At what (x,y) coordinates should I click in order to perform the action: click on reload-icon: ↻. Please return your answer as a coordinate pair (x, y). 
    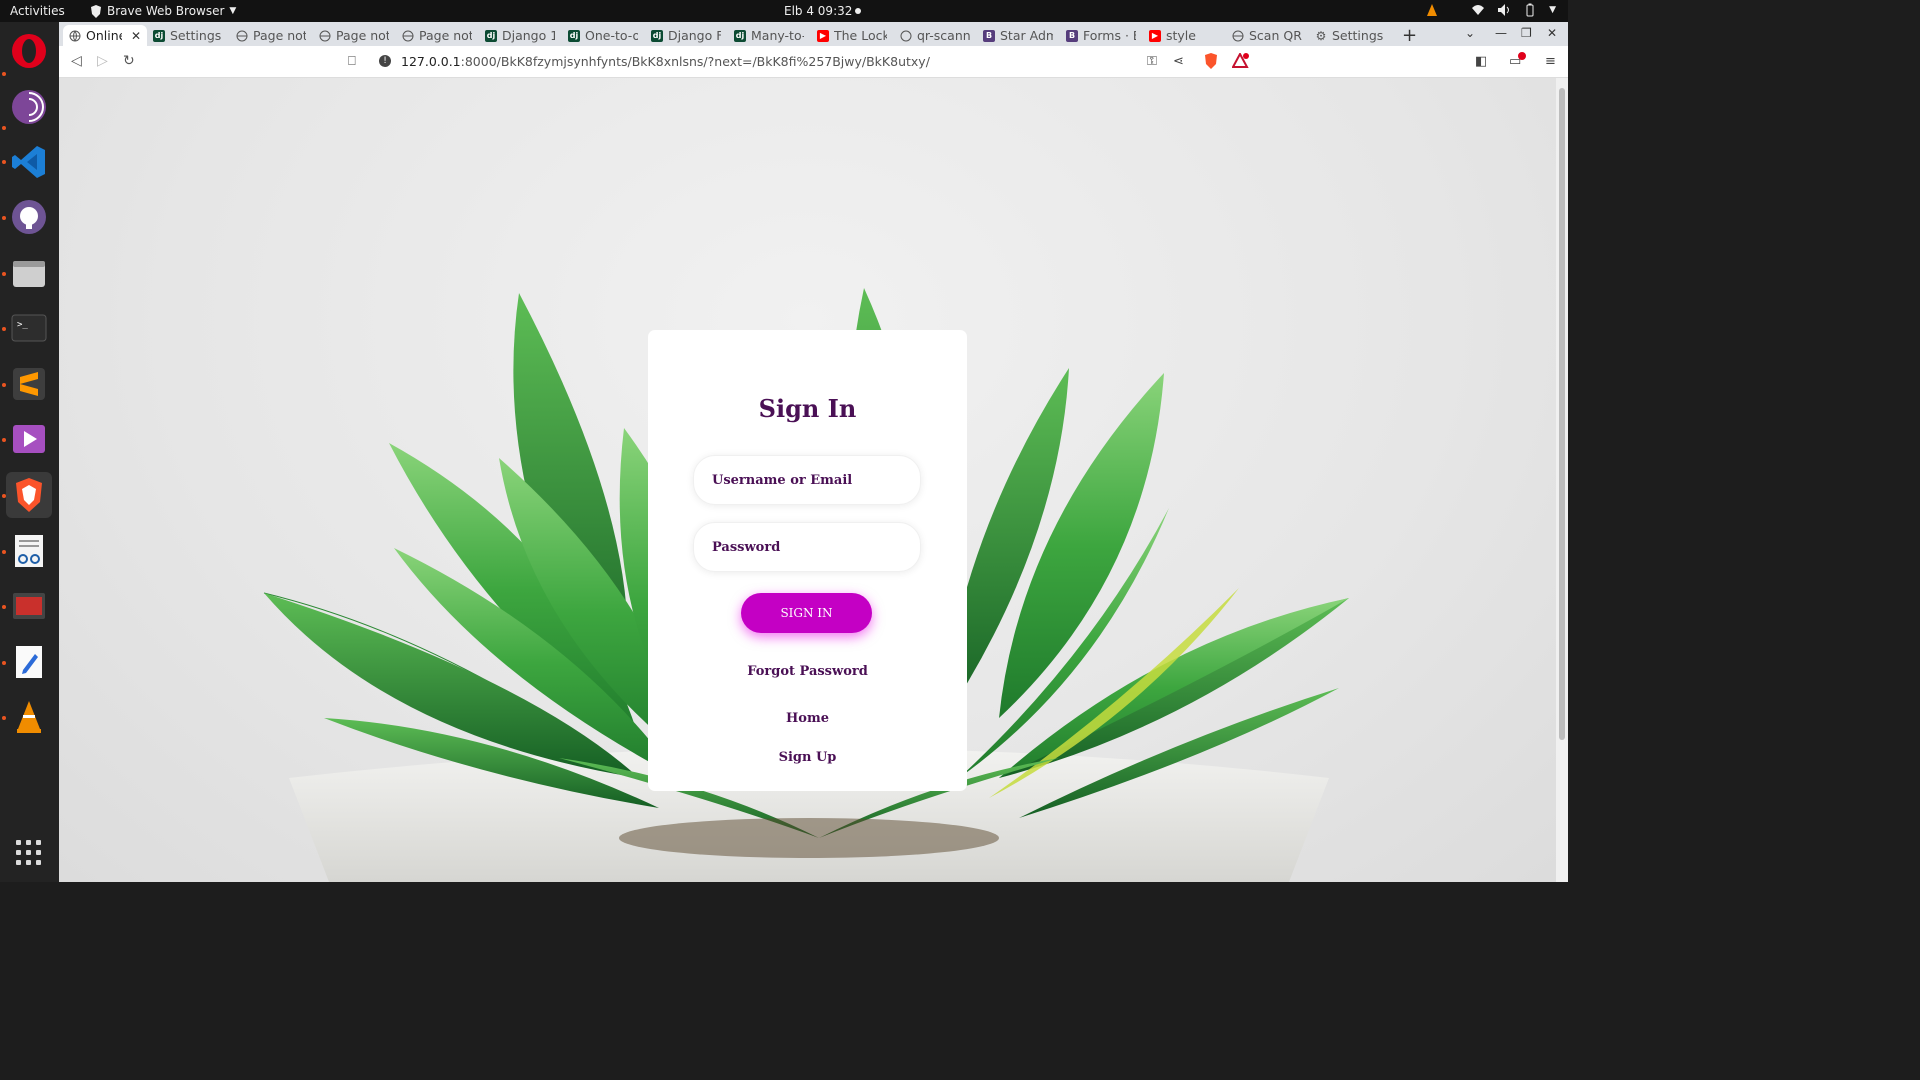
    Looking at the image, I should click on (129, 61).